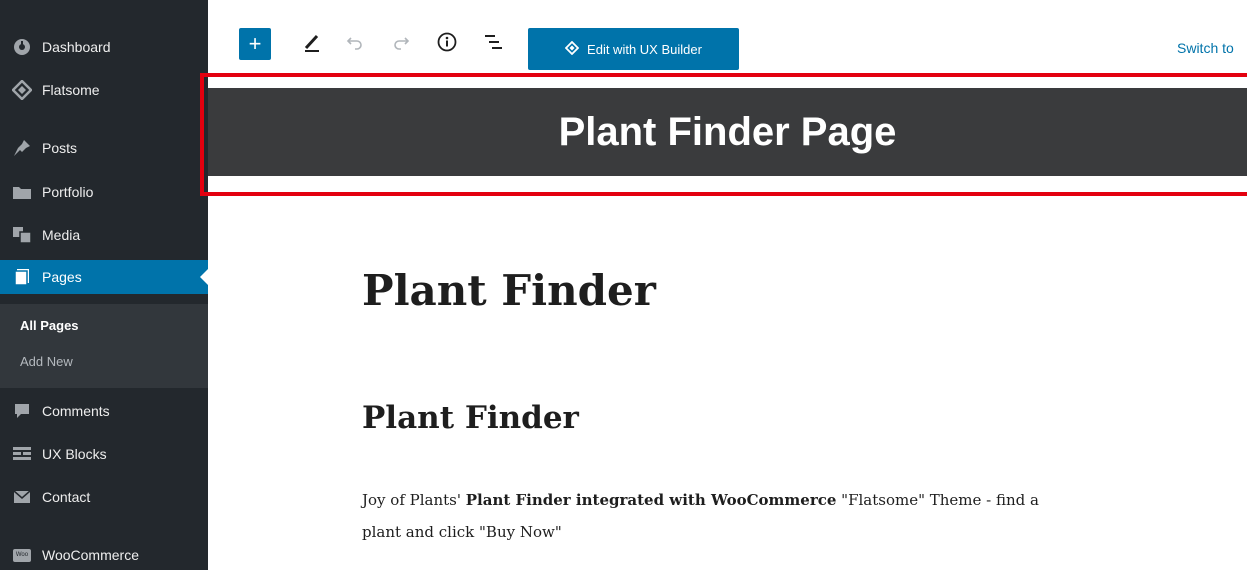 This screenshot has height=572, width=1247. I want to click on sidebar-item-label: Flatsome, so click(71, 90).